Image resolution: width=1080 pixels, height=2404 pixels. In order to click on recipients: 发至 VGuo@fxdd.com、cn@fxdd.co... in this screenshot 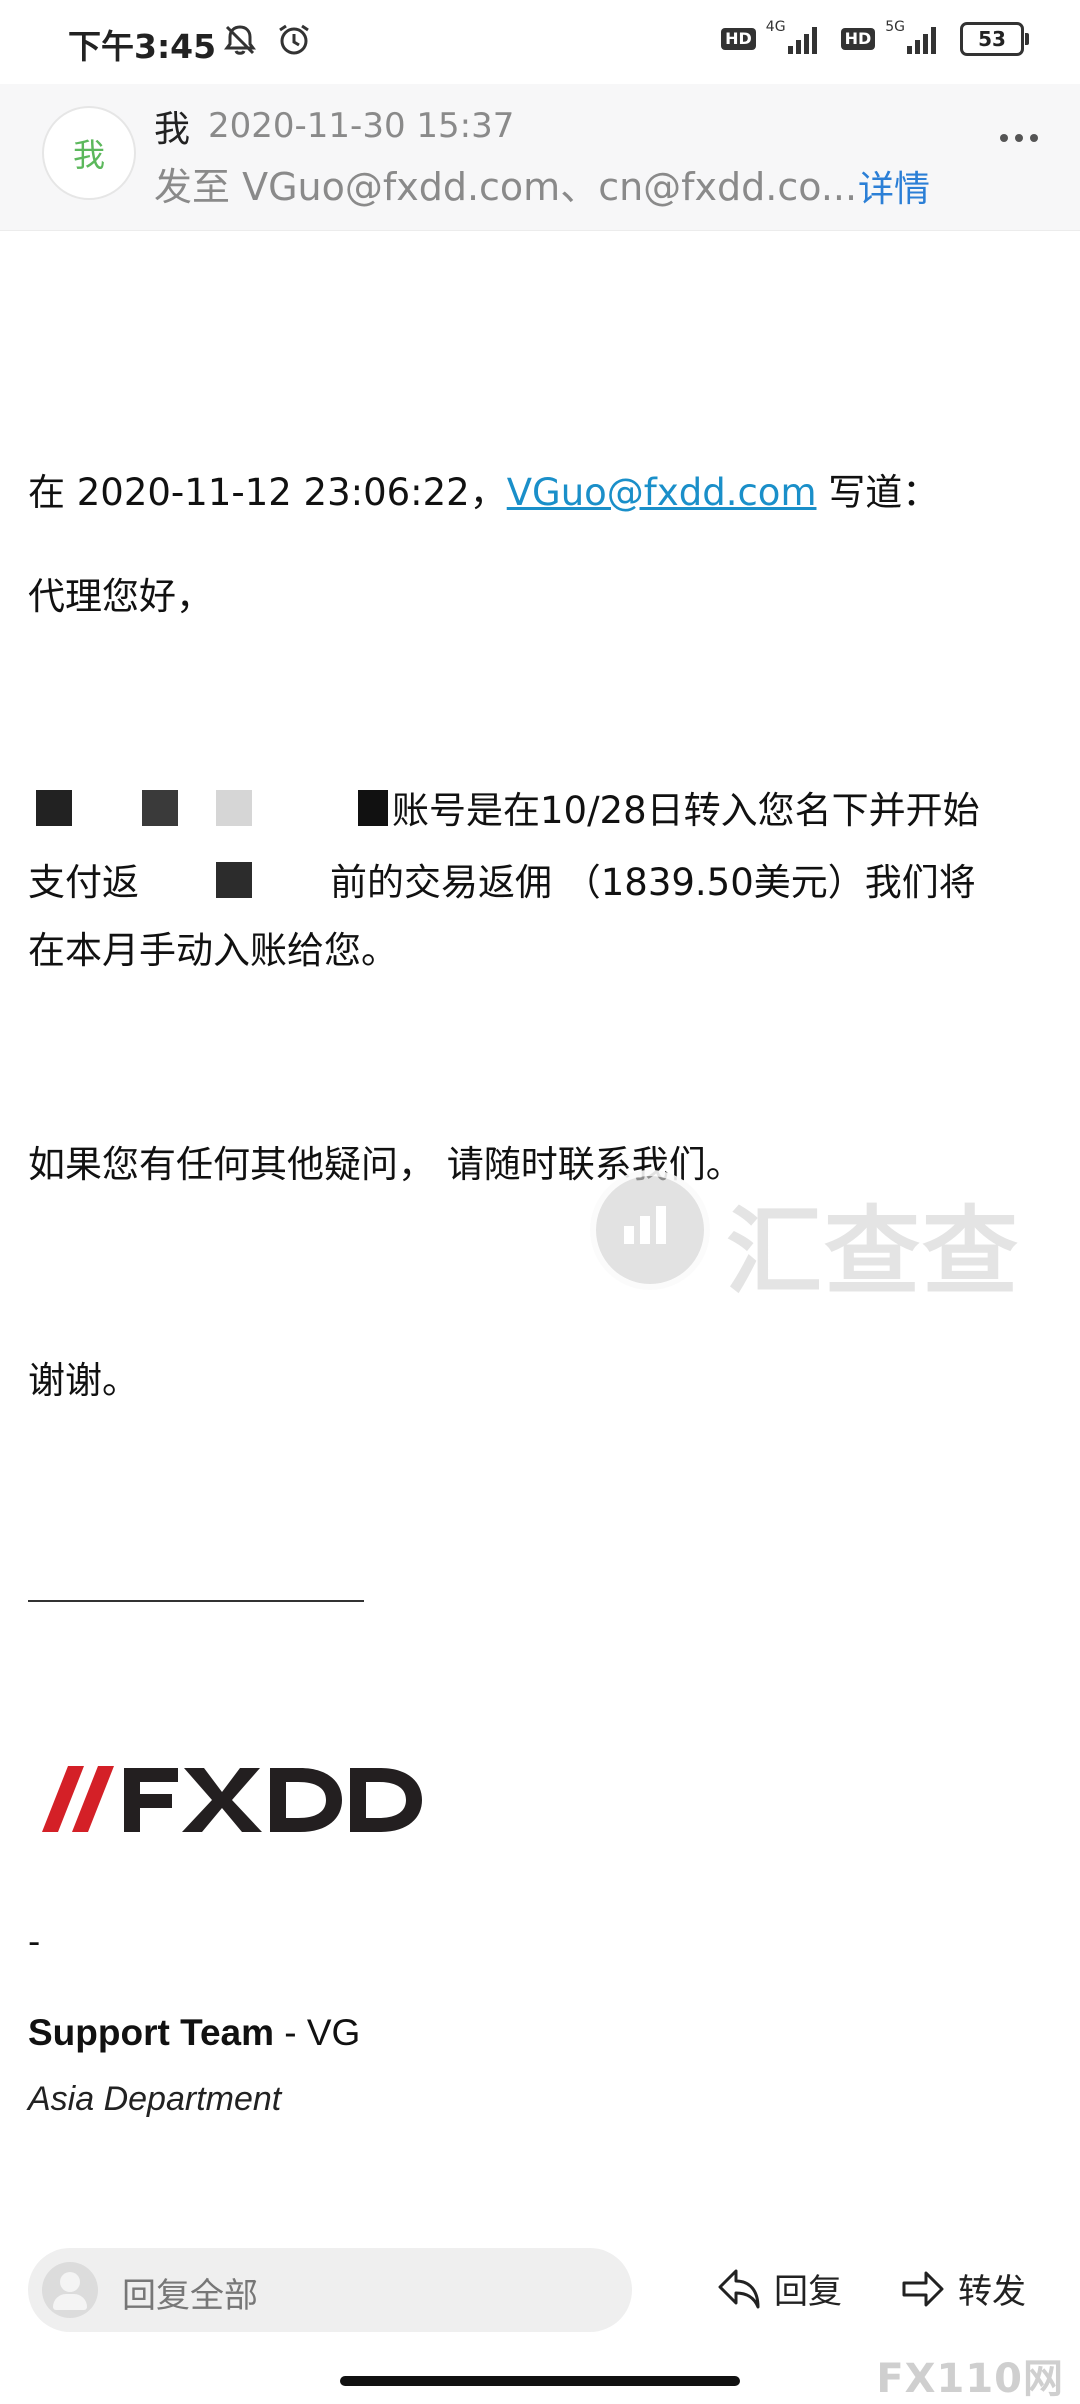, I will do `click(506, 187)`.